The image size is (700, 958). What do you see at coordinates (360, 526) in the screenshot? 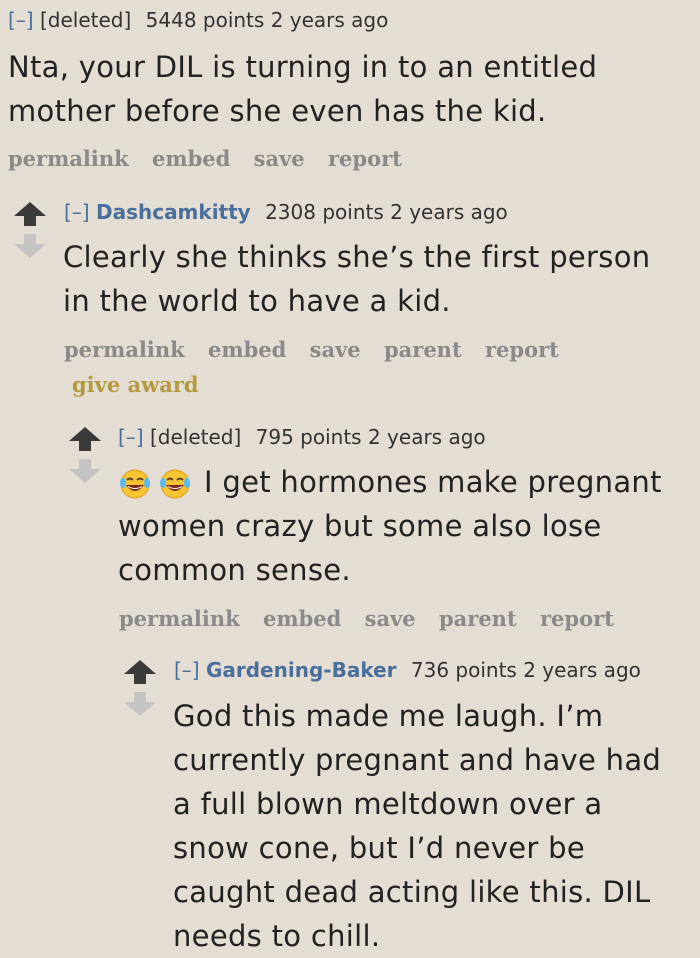
I see `comment-line: women crazy but some also lose` at bounding box center [360, 526].